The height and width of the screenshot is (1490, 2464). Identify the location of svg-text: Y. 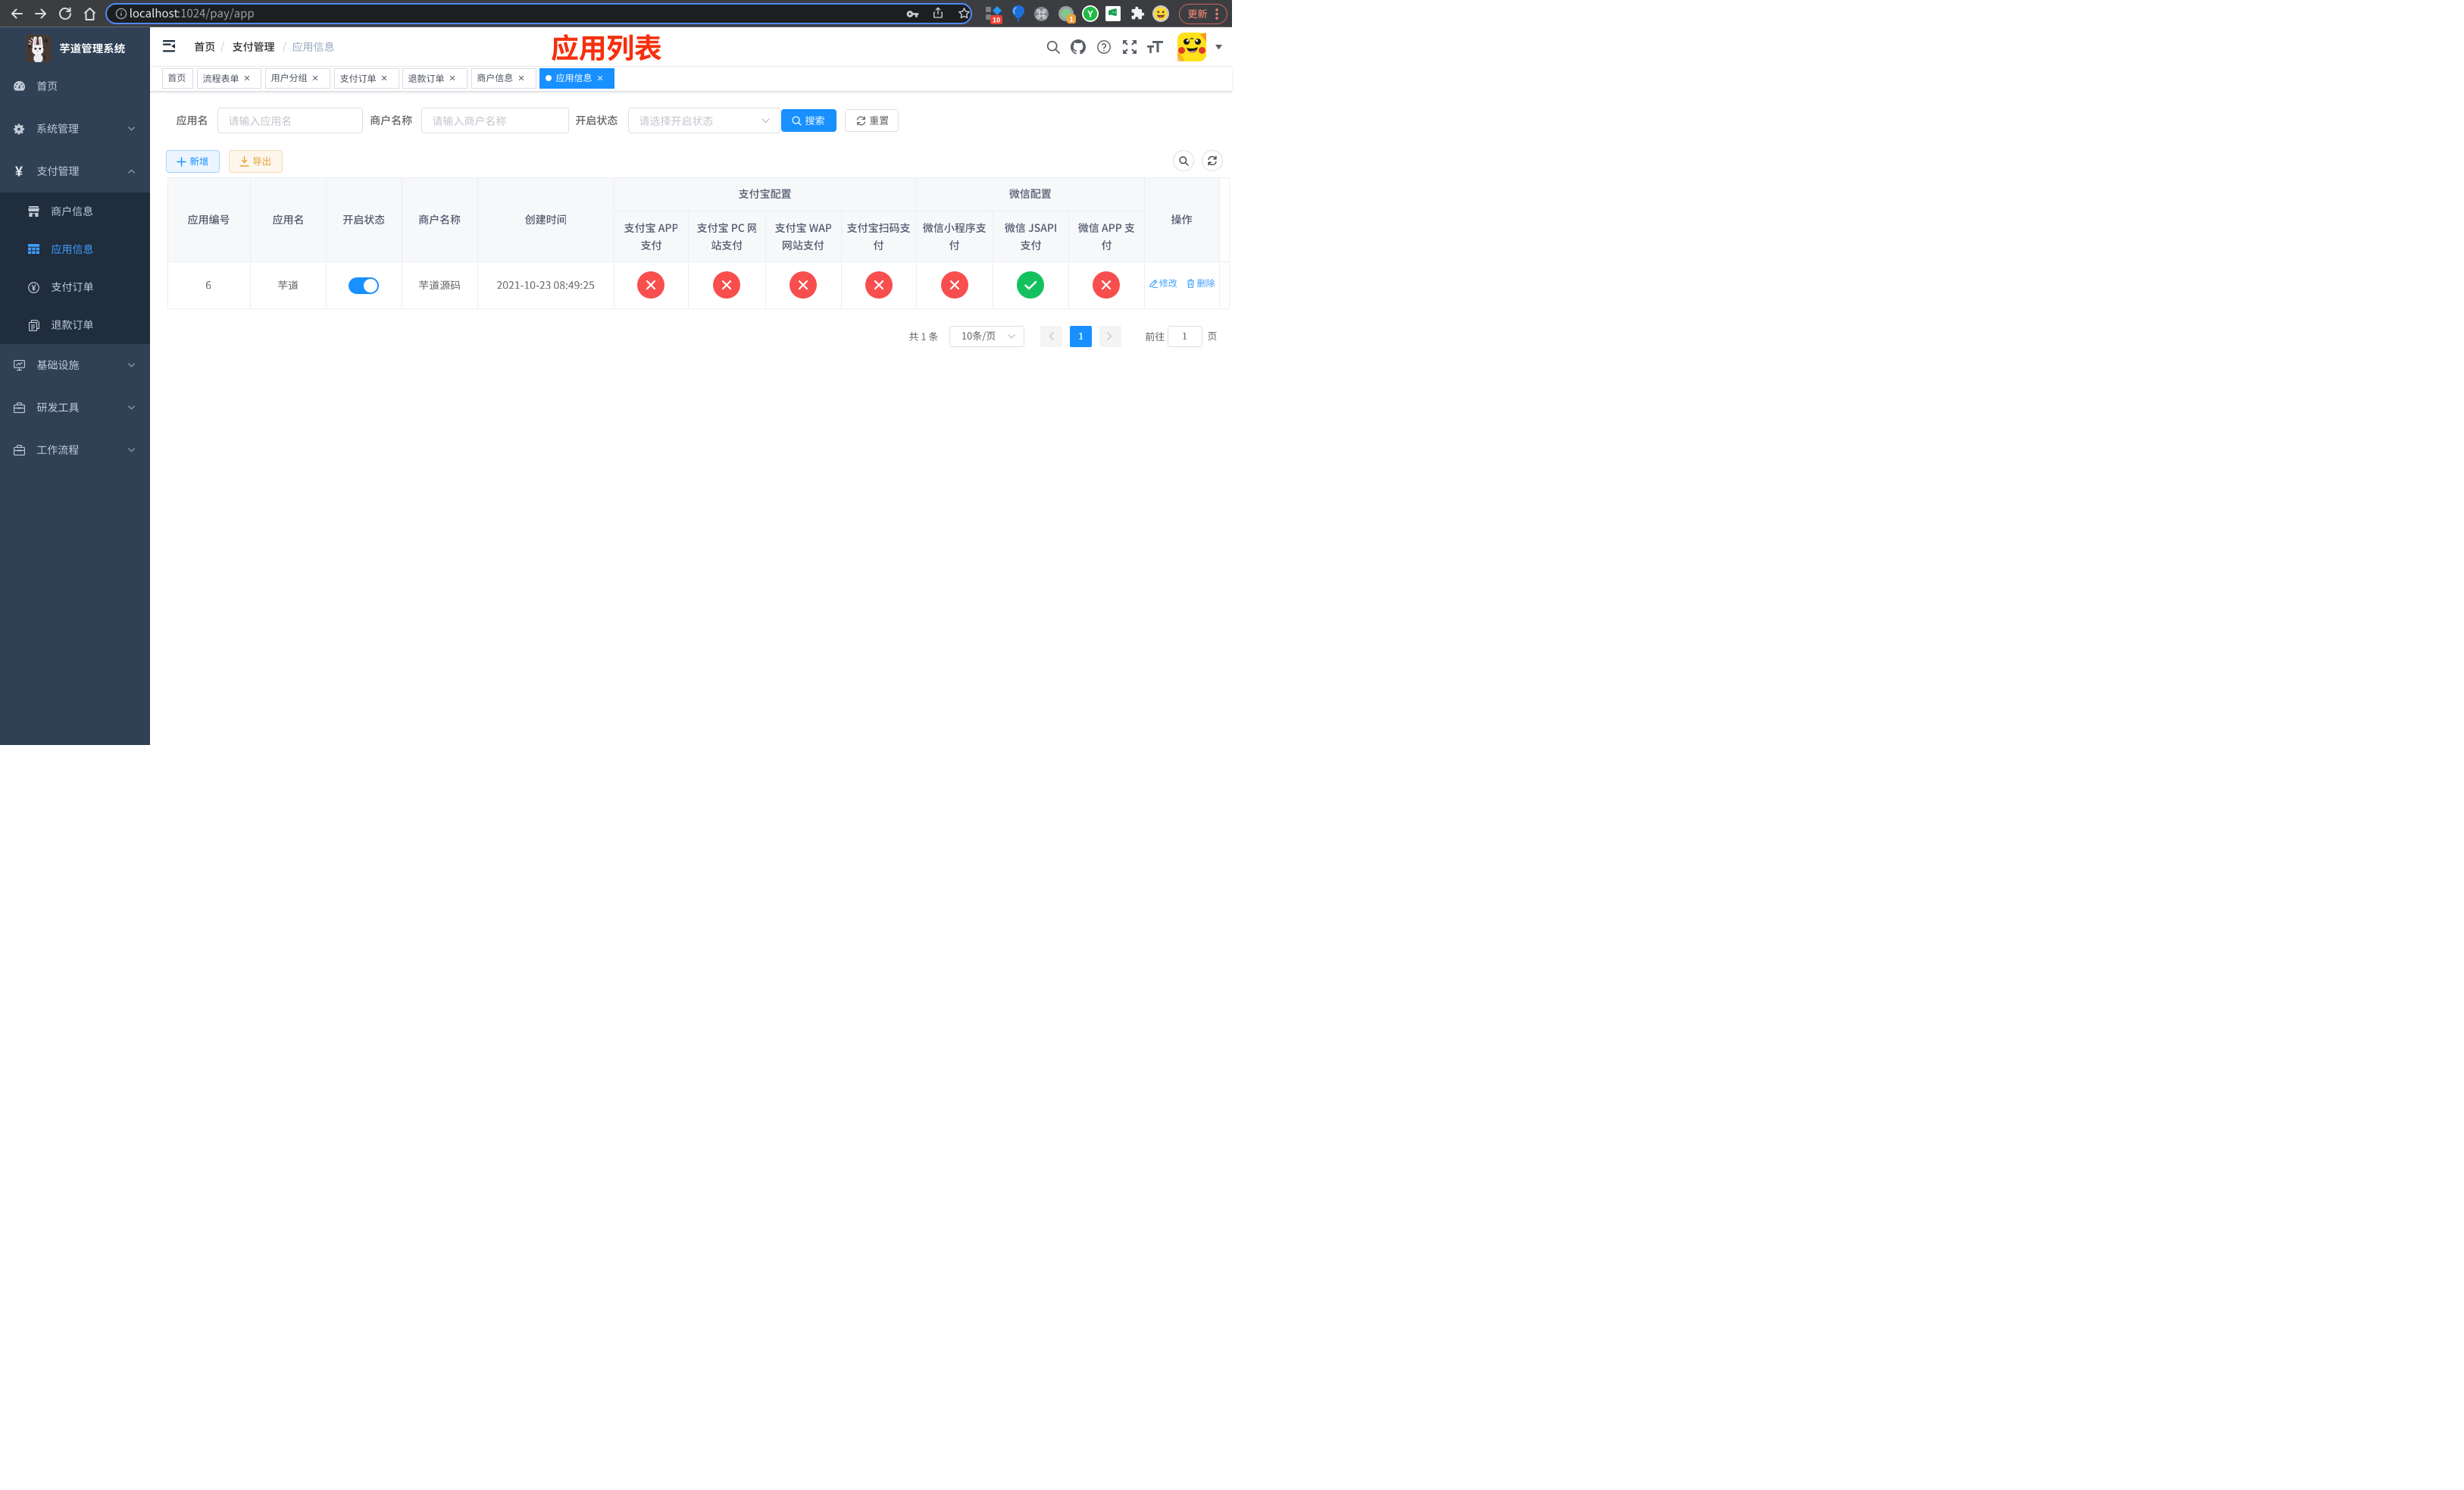
(1090, 14).